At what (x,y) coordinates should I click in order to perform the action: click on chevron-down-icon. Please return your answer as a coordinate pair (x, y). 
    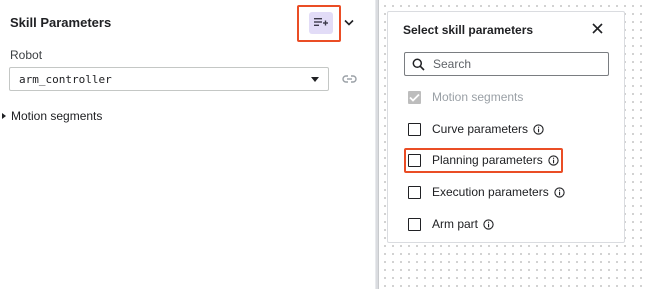
    Looking at the image, I should click on (349, 22).